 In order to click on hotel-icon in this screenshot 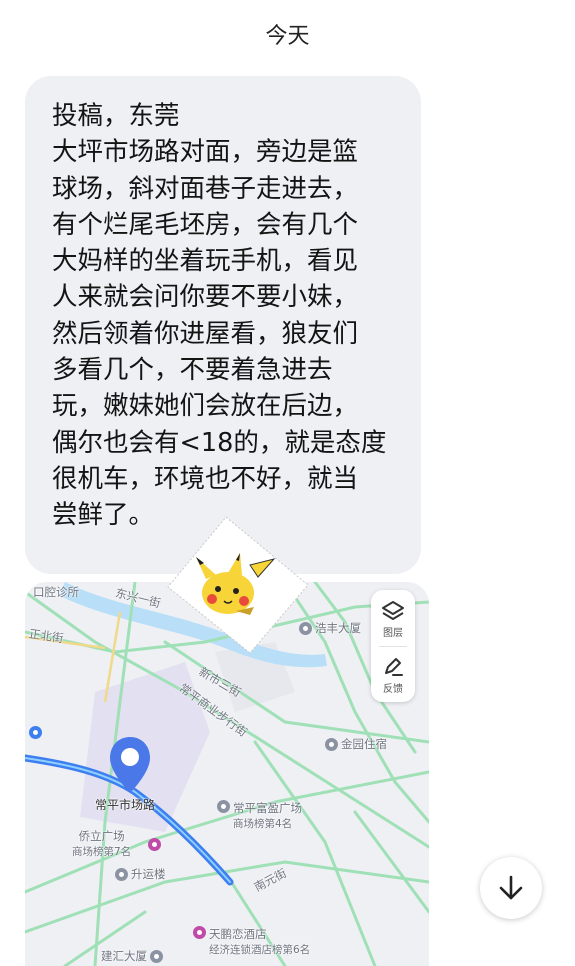, I will do `click(199, 932)`.